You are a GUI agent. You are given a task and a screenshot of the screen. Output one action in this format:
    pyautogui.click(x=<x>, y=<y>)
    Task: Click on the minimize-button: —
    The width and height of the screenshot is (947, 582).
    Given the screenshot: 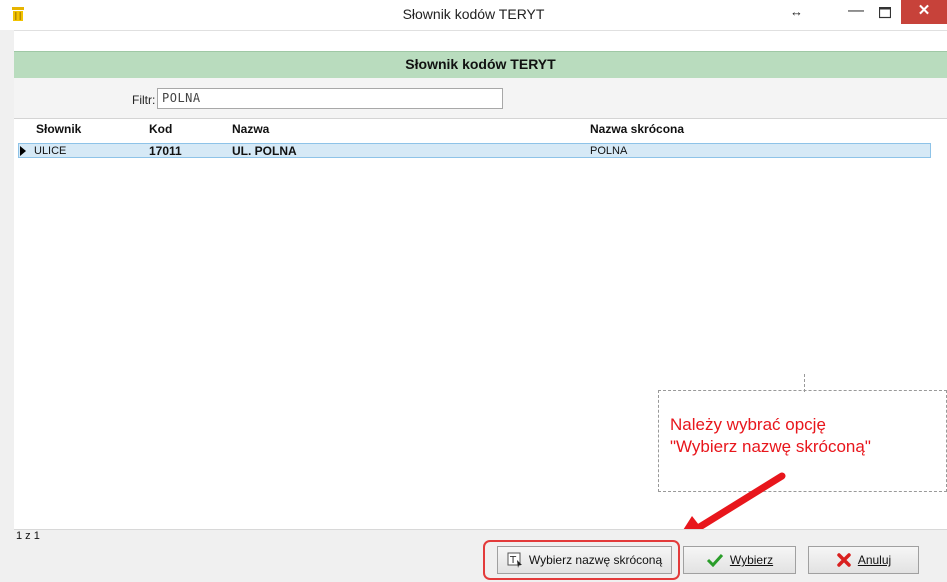 What is the action you would take?
    pyautogui.click(x=856, y=13)
    